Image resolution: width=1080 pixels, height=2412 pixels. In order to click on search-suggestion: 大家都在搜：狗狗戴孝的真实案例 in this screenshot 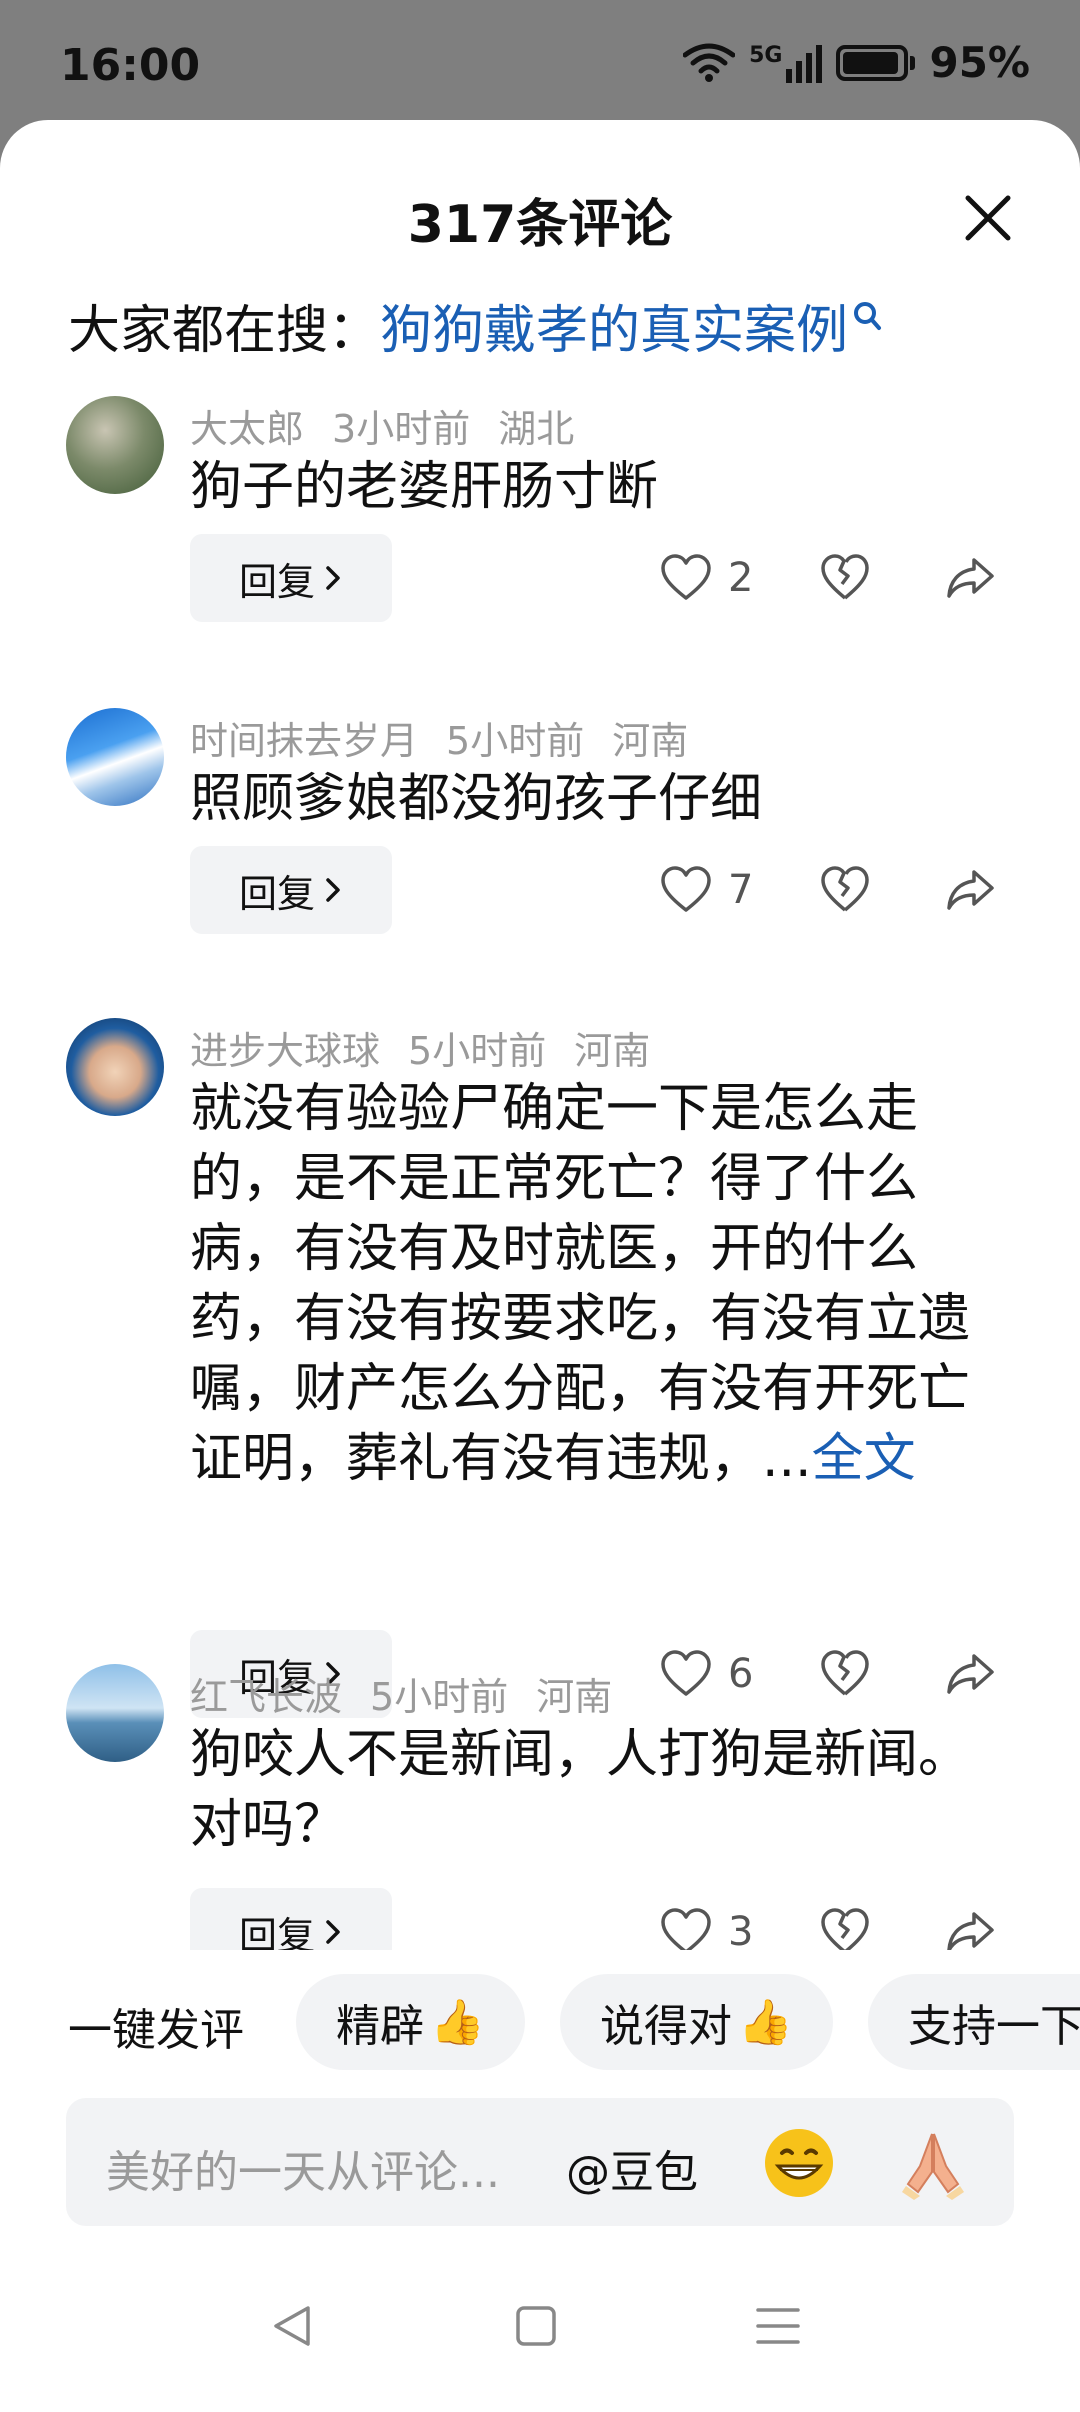, I will do `click(475, 325)`.